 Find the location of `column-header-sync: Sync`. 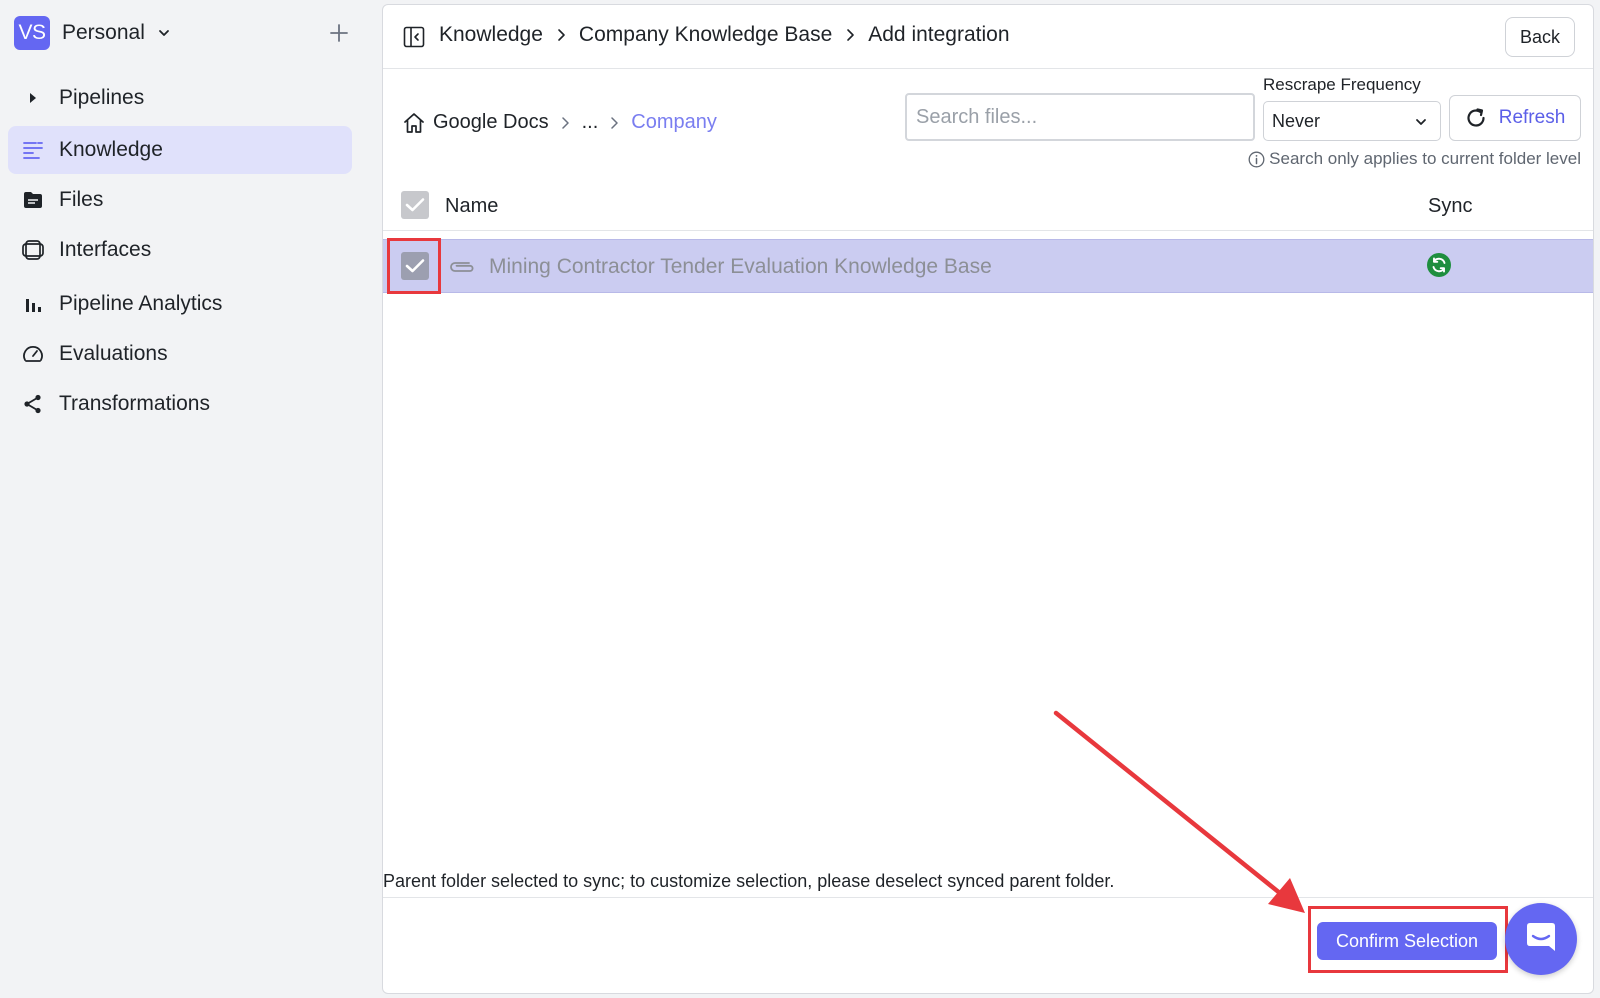

column-header-sync: Sync is located at coordinates (1450, 206).